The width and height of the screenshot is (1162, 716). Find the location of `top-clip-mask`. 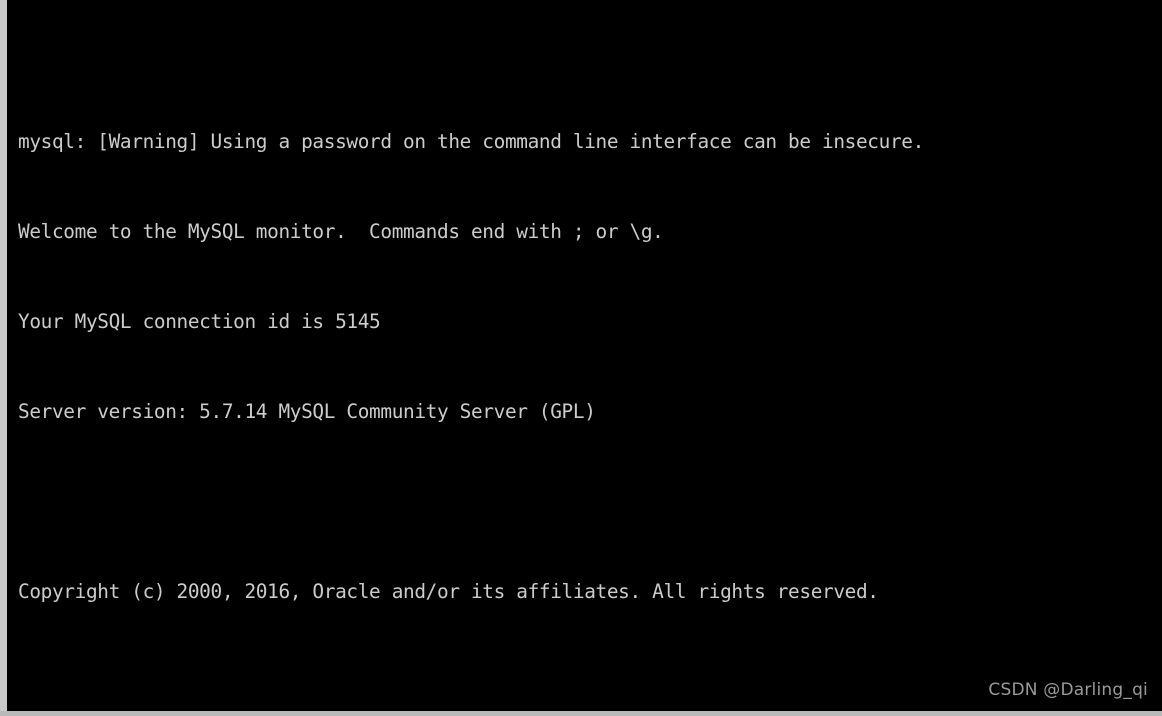

top-clip-mask is located at coordinates (584, 2).